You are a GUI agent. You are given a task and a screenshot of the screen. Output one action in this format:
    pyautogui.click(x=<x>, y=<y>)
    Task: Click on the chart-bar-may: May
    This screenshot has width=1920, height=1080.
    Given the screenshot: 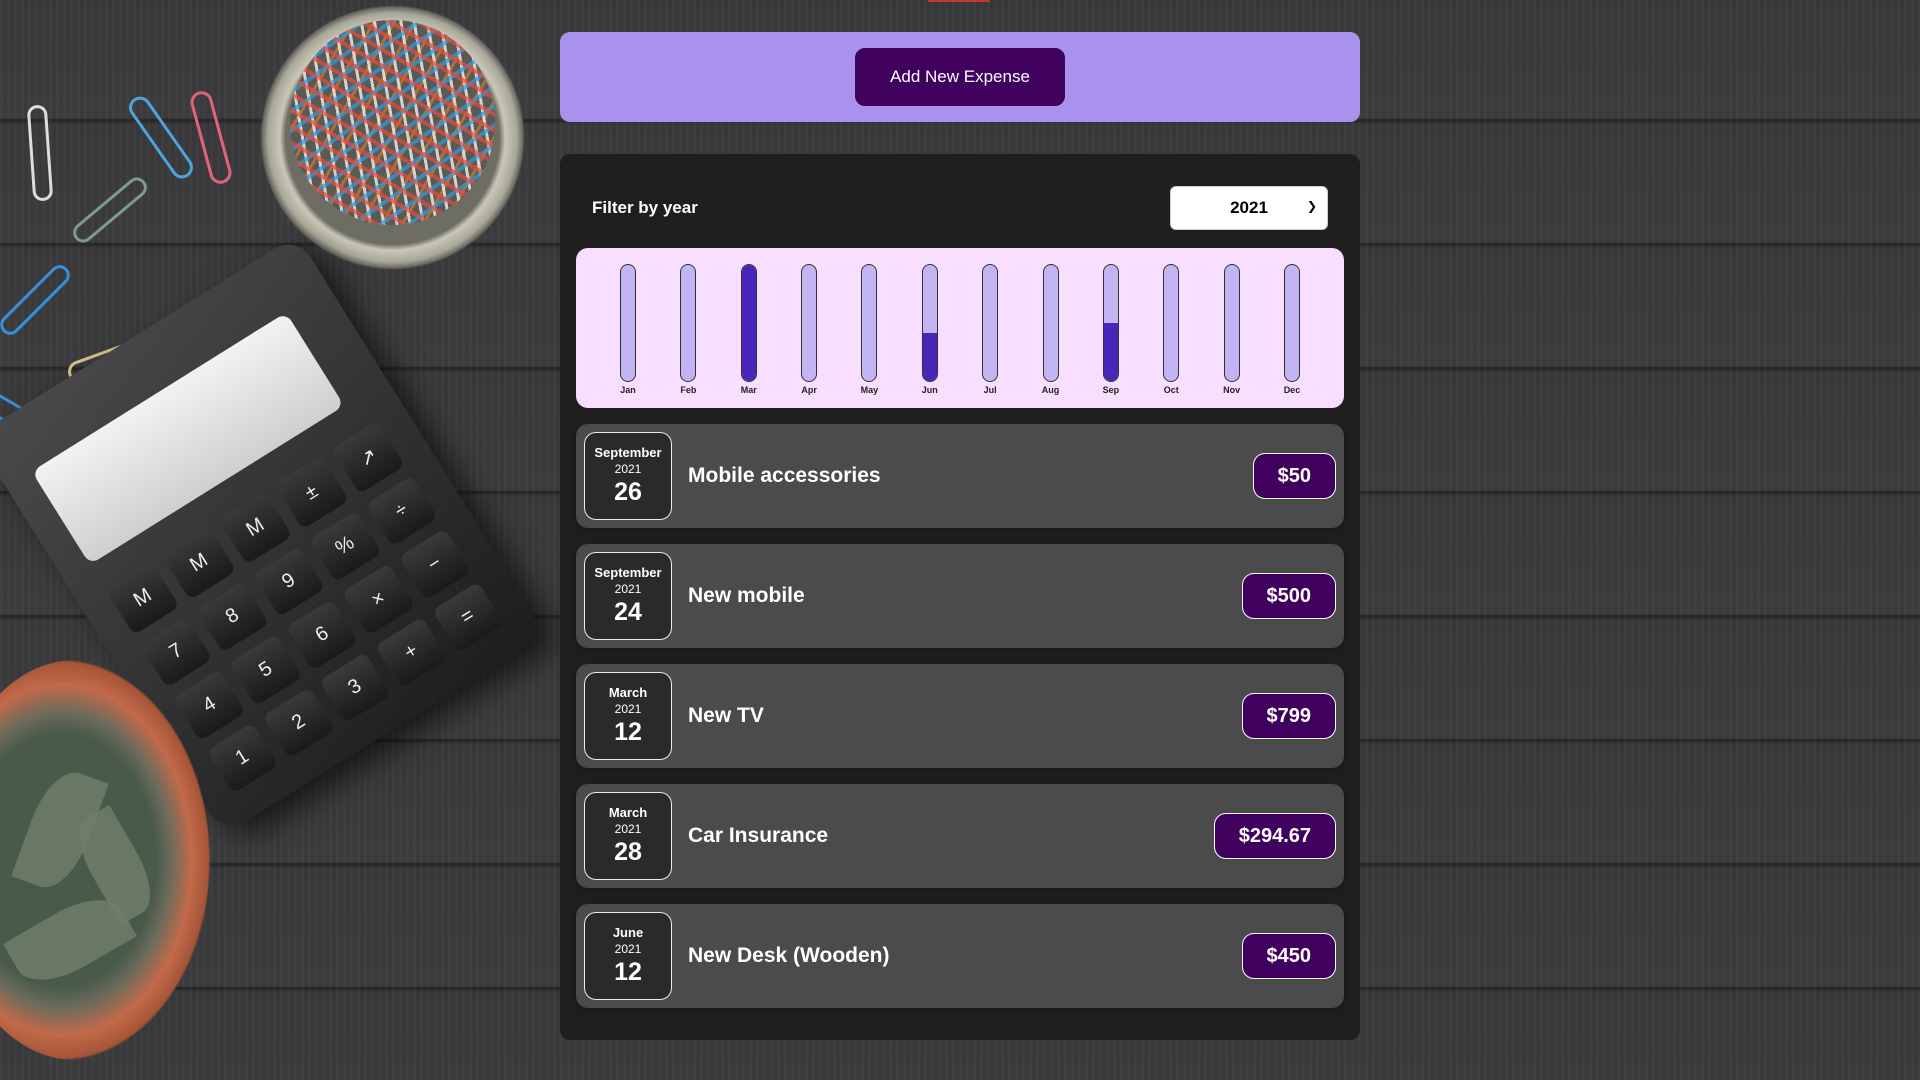 What is the action you would take?
    pyautogui.click(x=869, y=331)
    